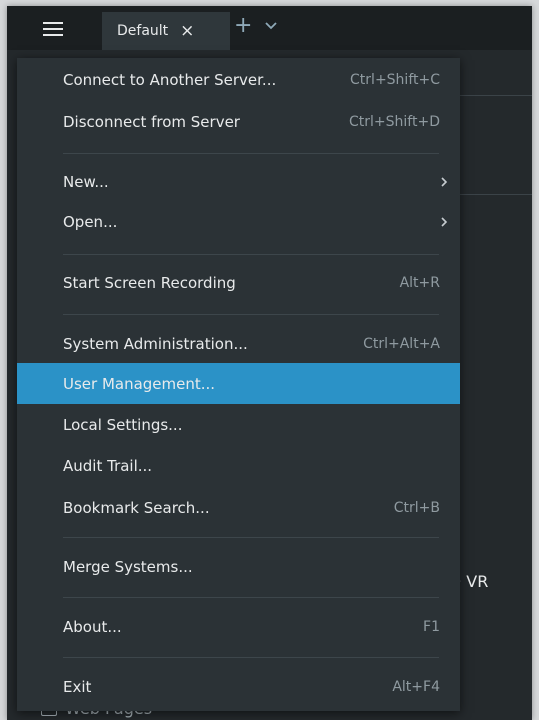 Image resolution: width=539 pixels, height=720 pixels. I want to click on menu-item-label: Start Screen Recording, so click(149, 283).